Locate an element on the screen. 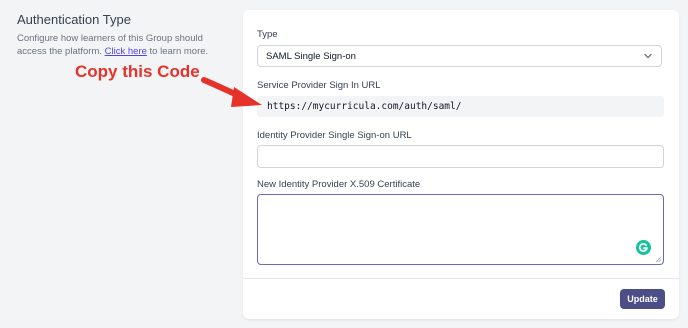 The width and height of the screenshot is (688, 328). sp-url-label: Service Provider Sign In URL is located at coordinates (319, 85).